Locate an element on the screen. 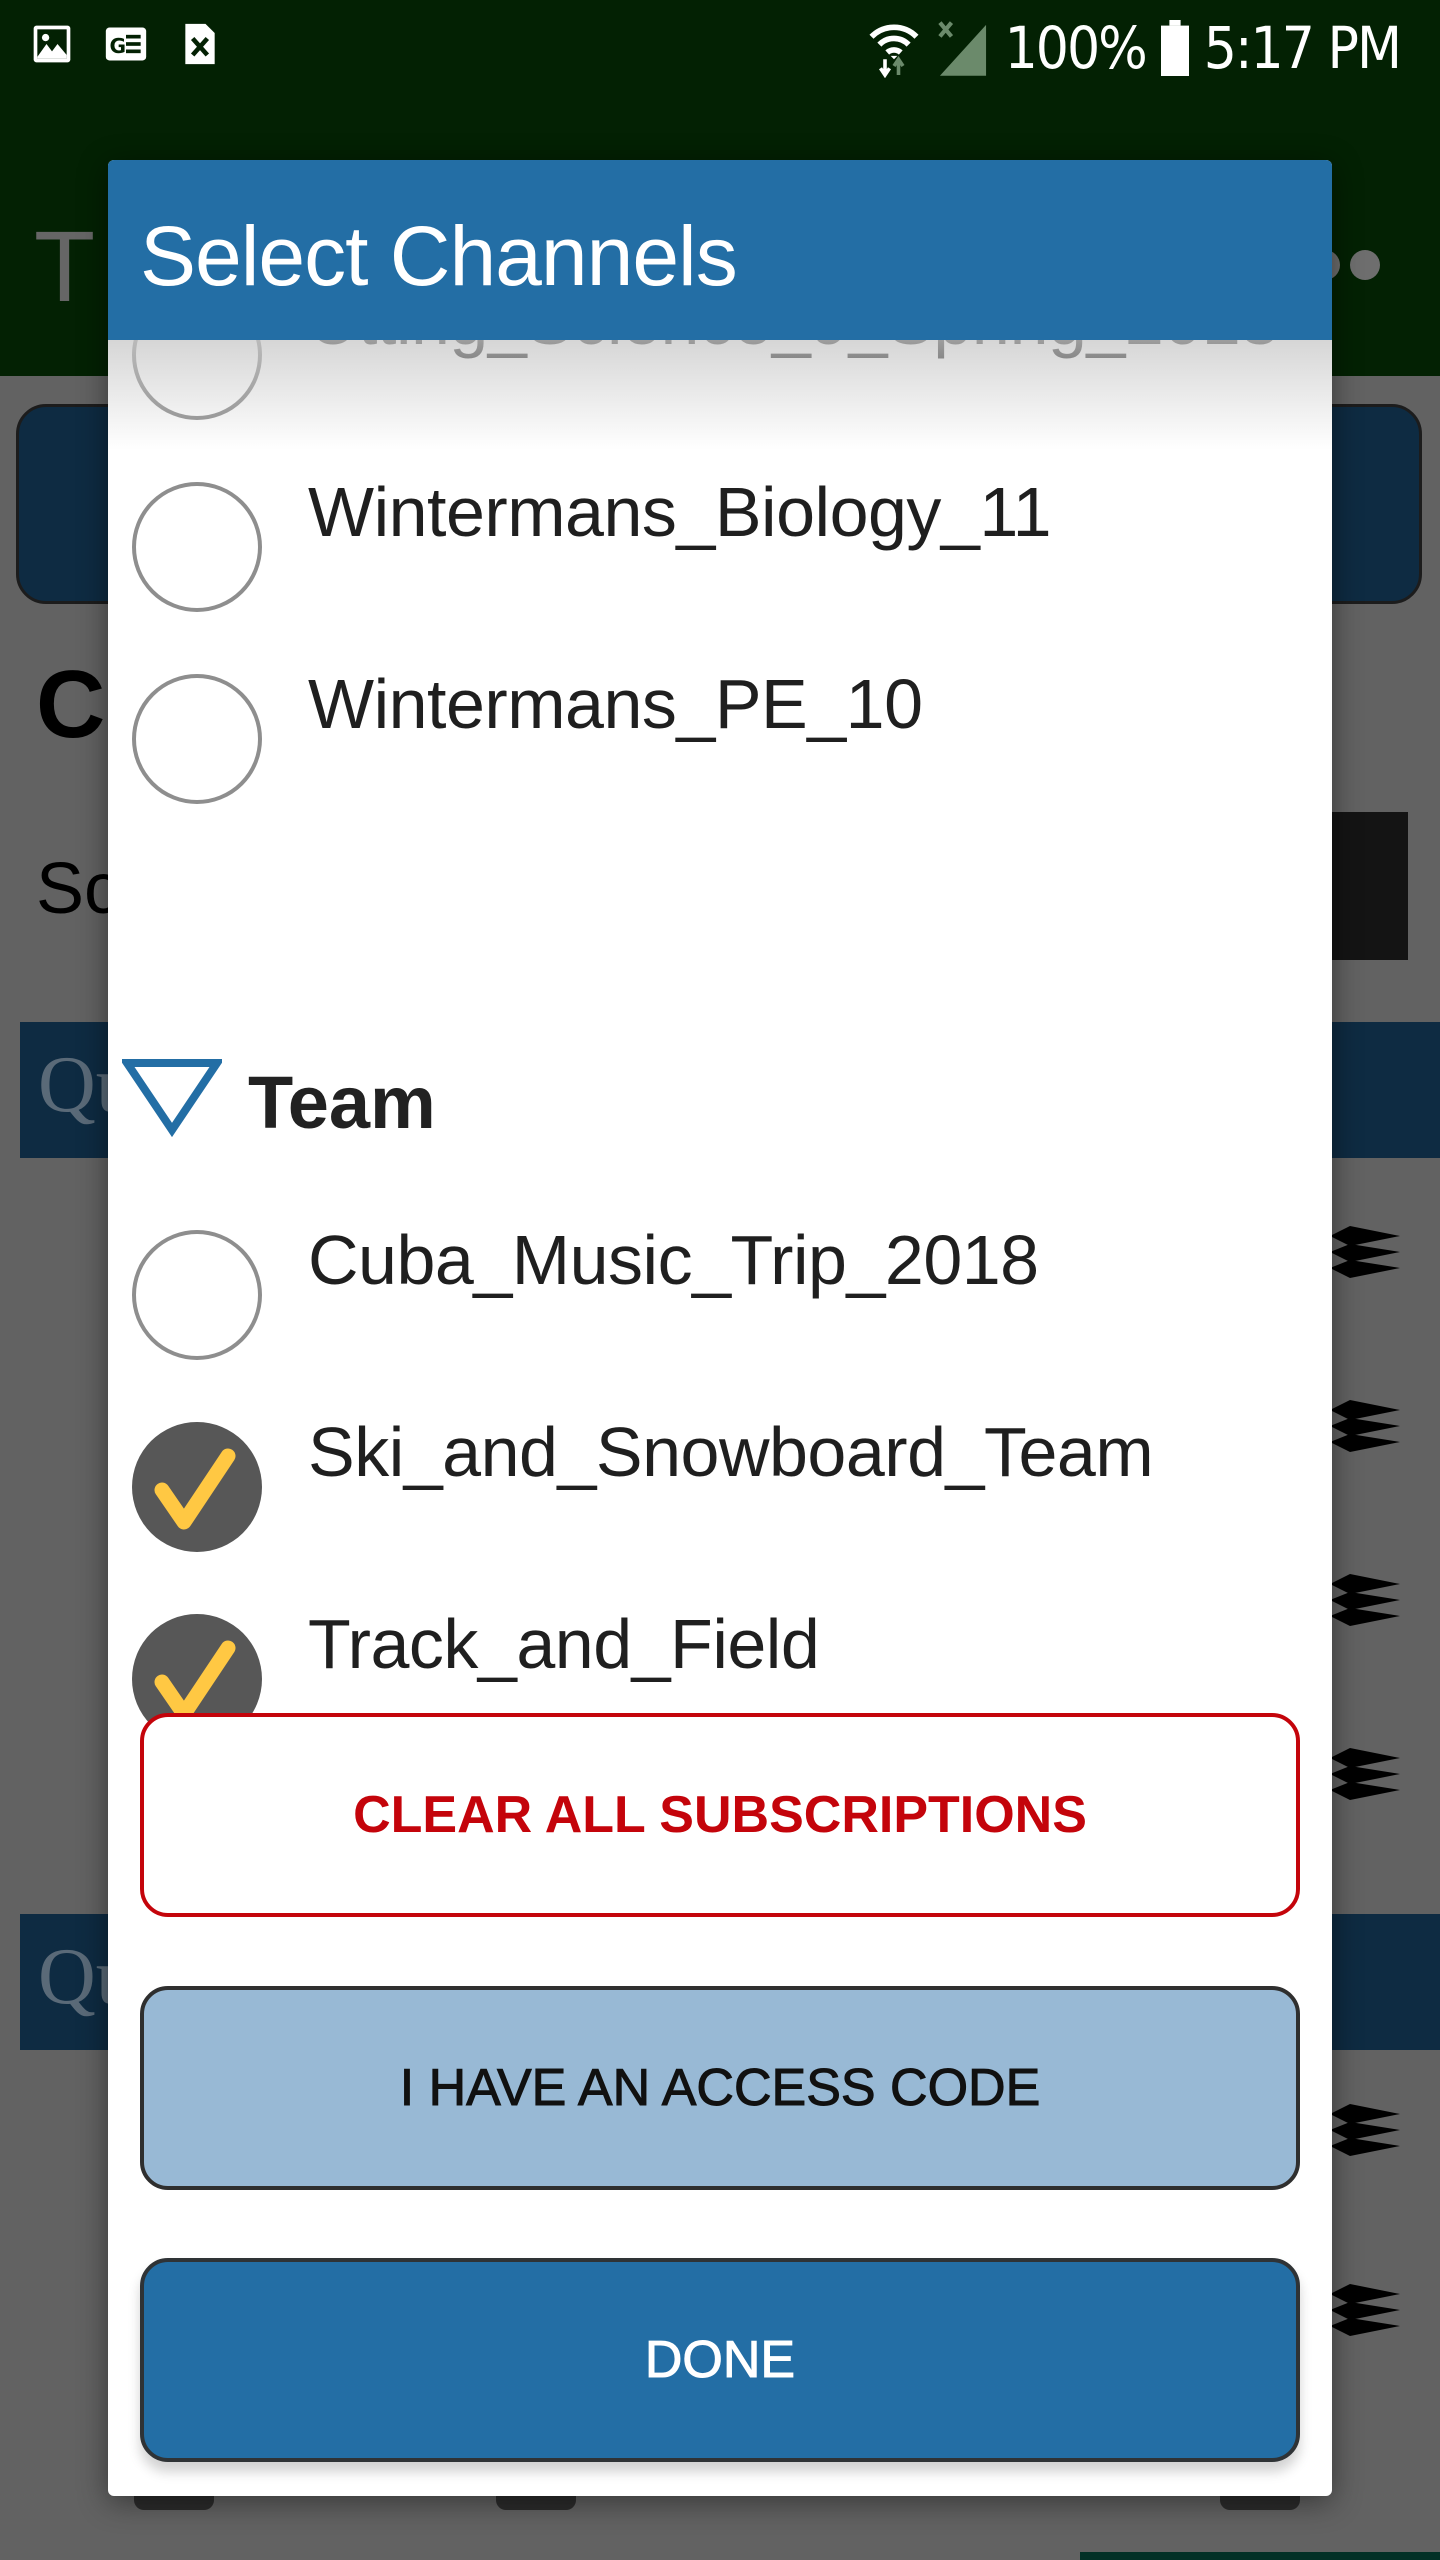  channel-item: Cuba_Music_Trip_2018 is located at coordinates (720, 1285).